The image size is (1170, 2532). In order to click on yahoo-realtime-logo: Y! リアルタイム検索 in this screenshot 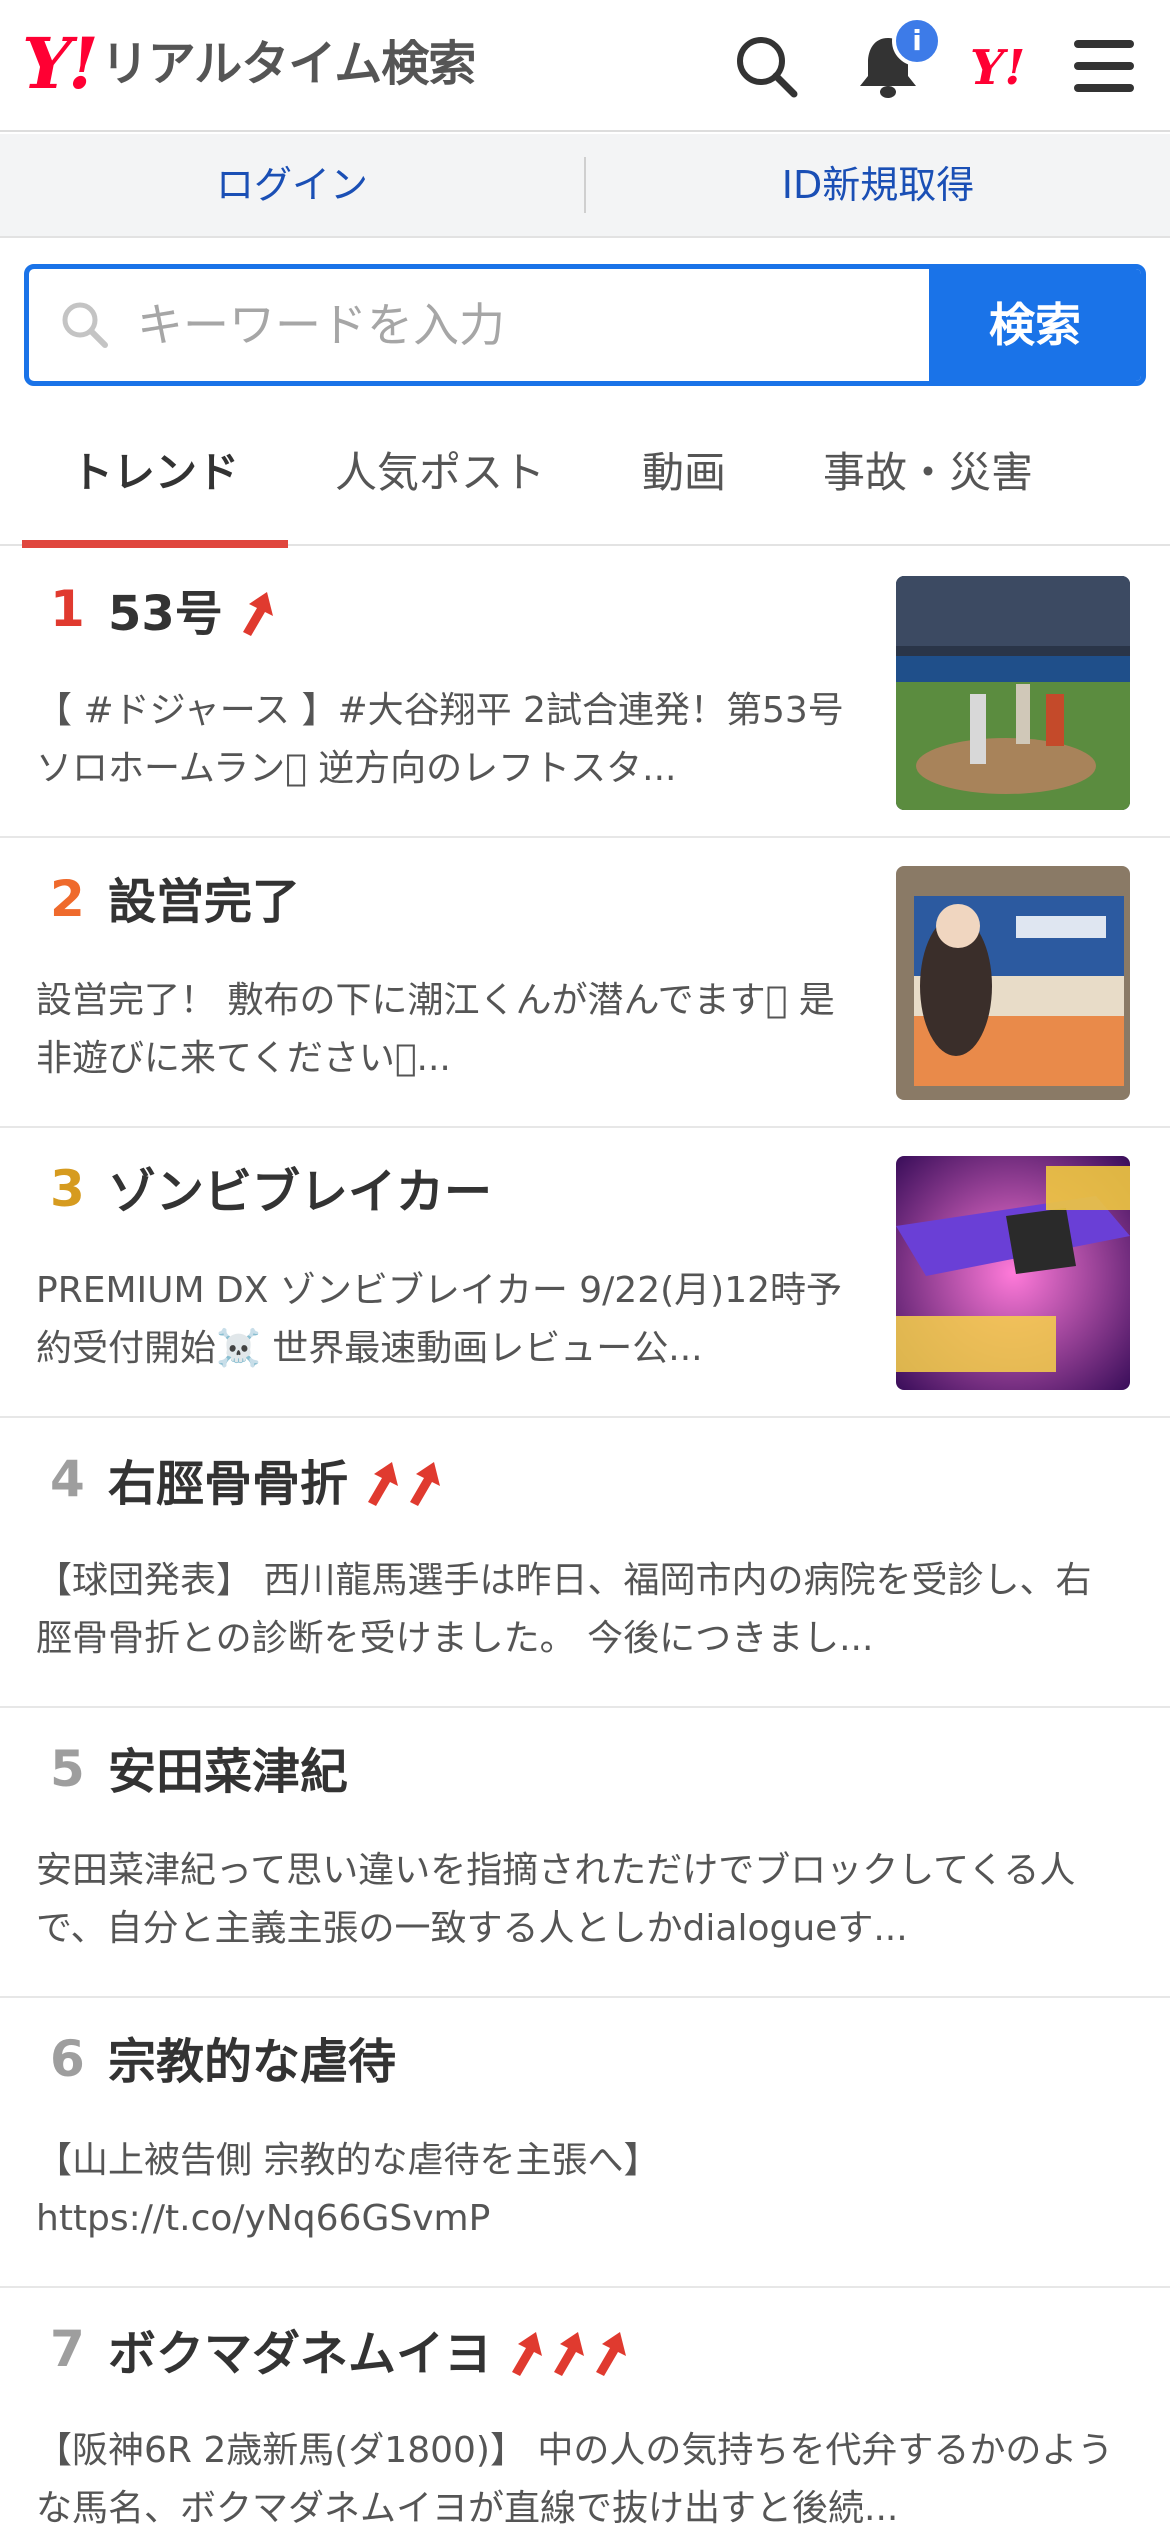, I will do `click(249, 63)`.